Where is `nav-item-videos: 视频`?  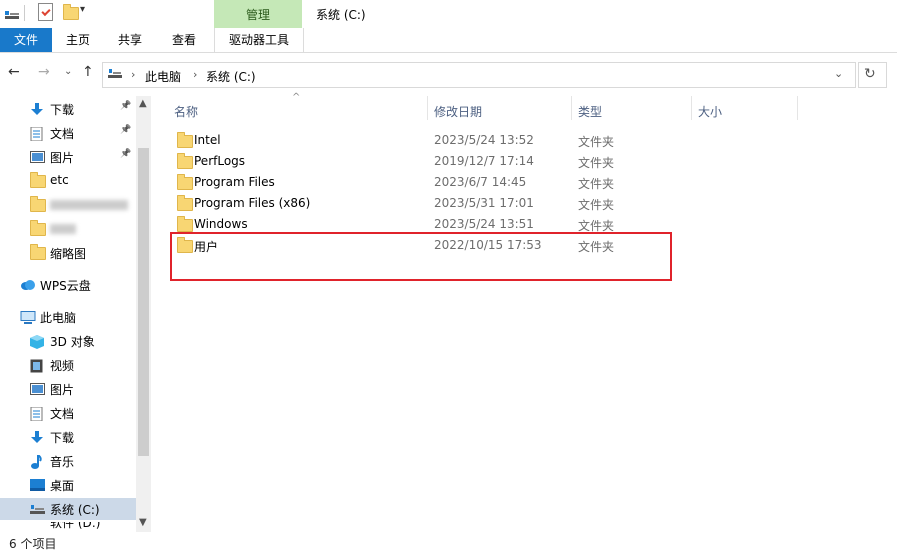 nav-item-videos: 视频 is located at coordinates (68, 365).